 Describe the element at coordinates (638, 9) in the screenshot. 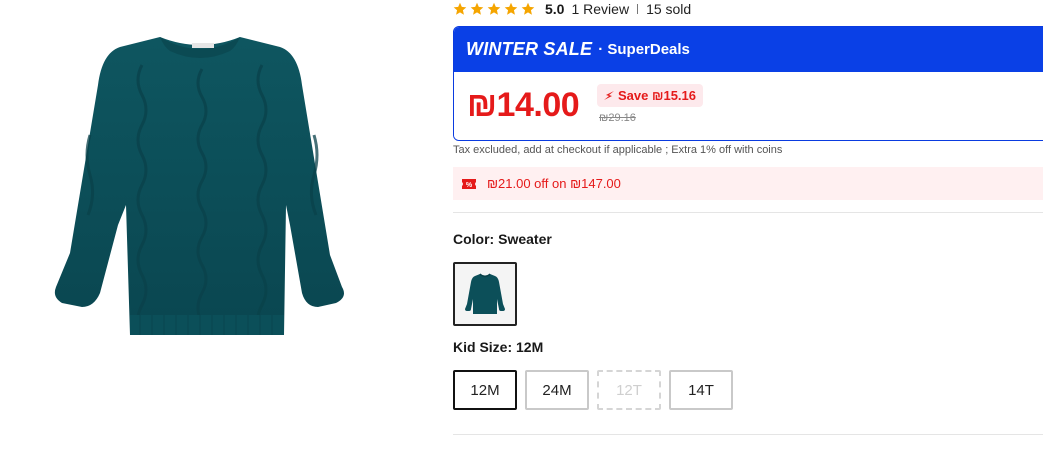

I see `divider` at that location.